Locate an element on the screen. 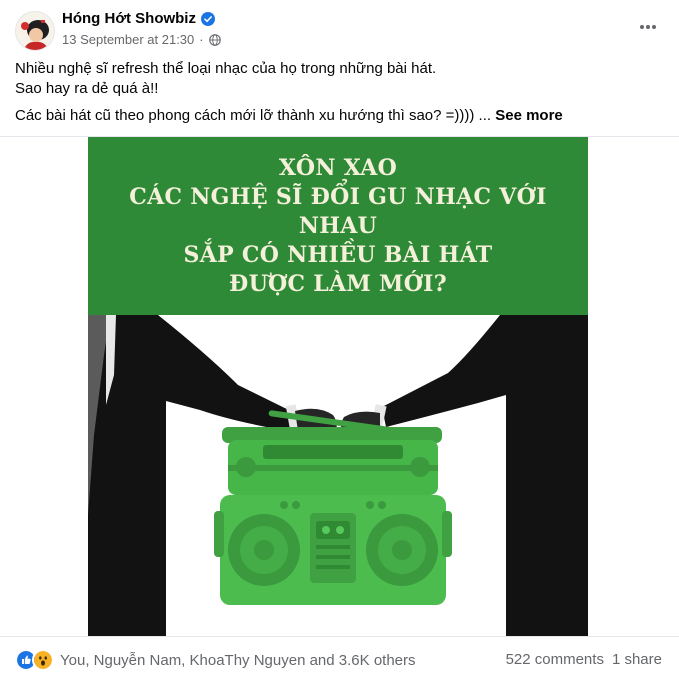 The height and width of the screenshot is (679, 679). globe-icon is located at coordinates (214, 39).